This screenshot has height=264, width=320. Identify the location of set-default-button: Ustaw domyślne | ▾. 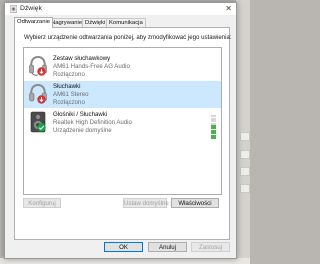
(149, 203).